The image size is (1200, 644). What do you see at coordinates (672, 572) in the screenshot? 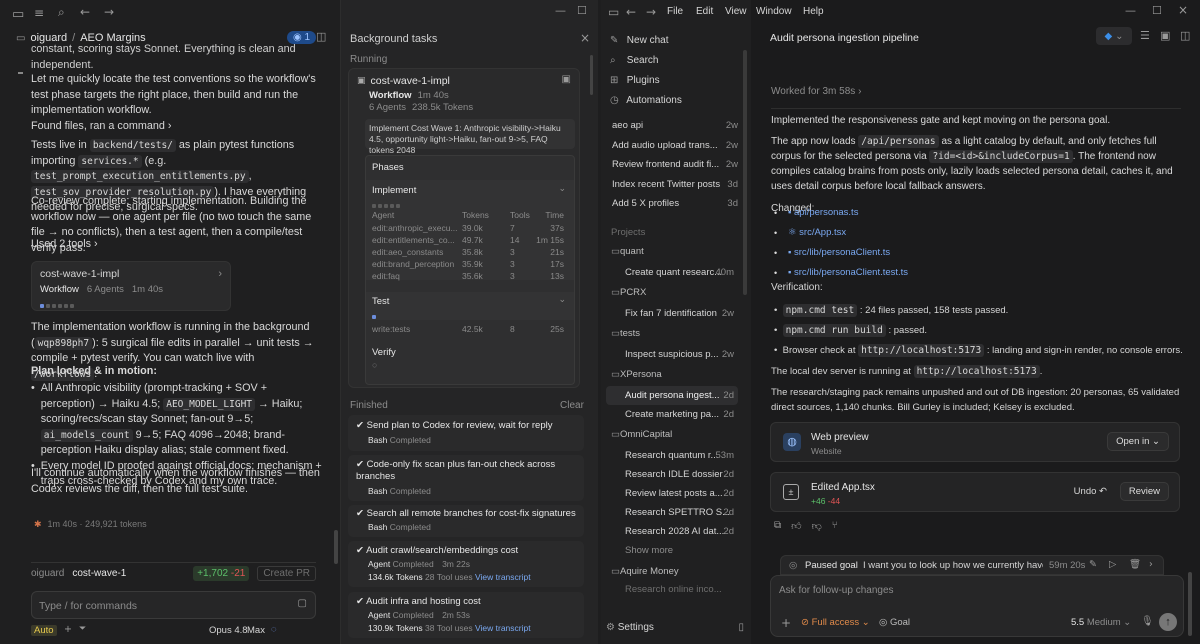
I see `project-folder: ▭ Aquire Money` at bounding box center [672, 572].